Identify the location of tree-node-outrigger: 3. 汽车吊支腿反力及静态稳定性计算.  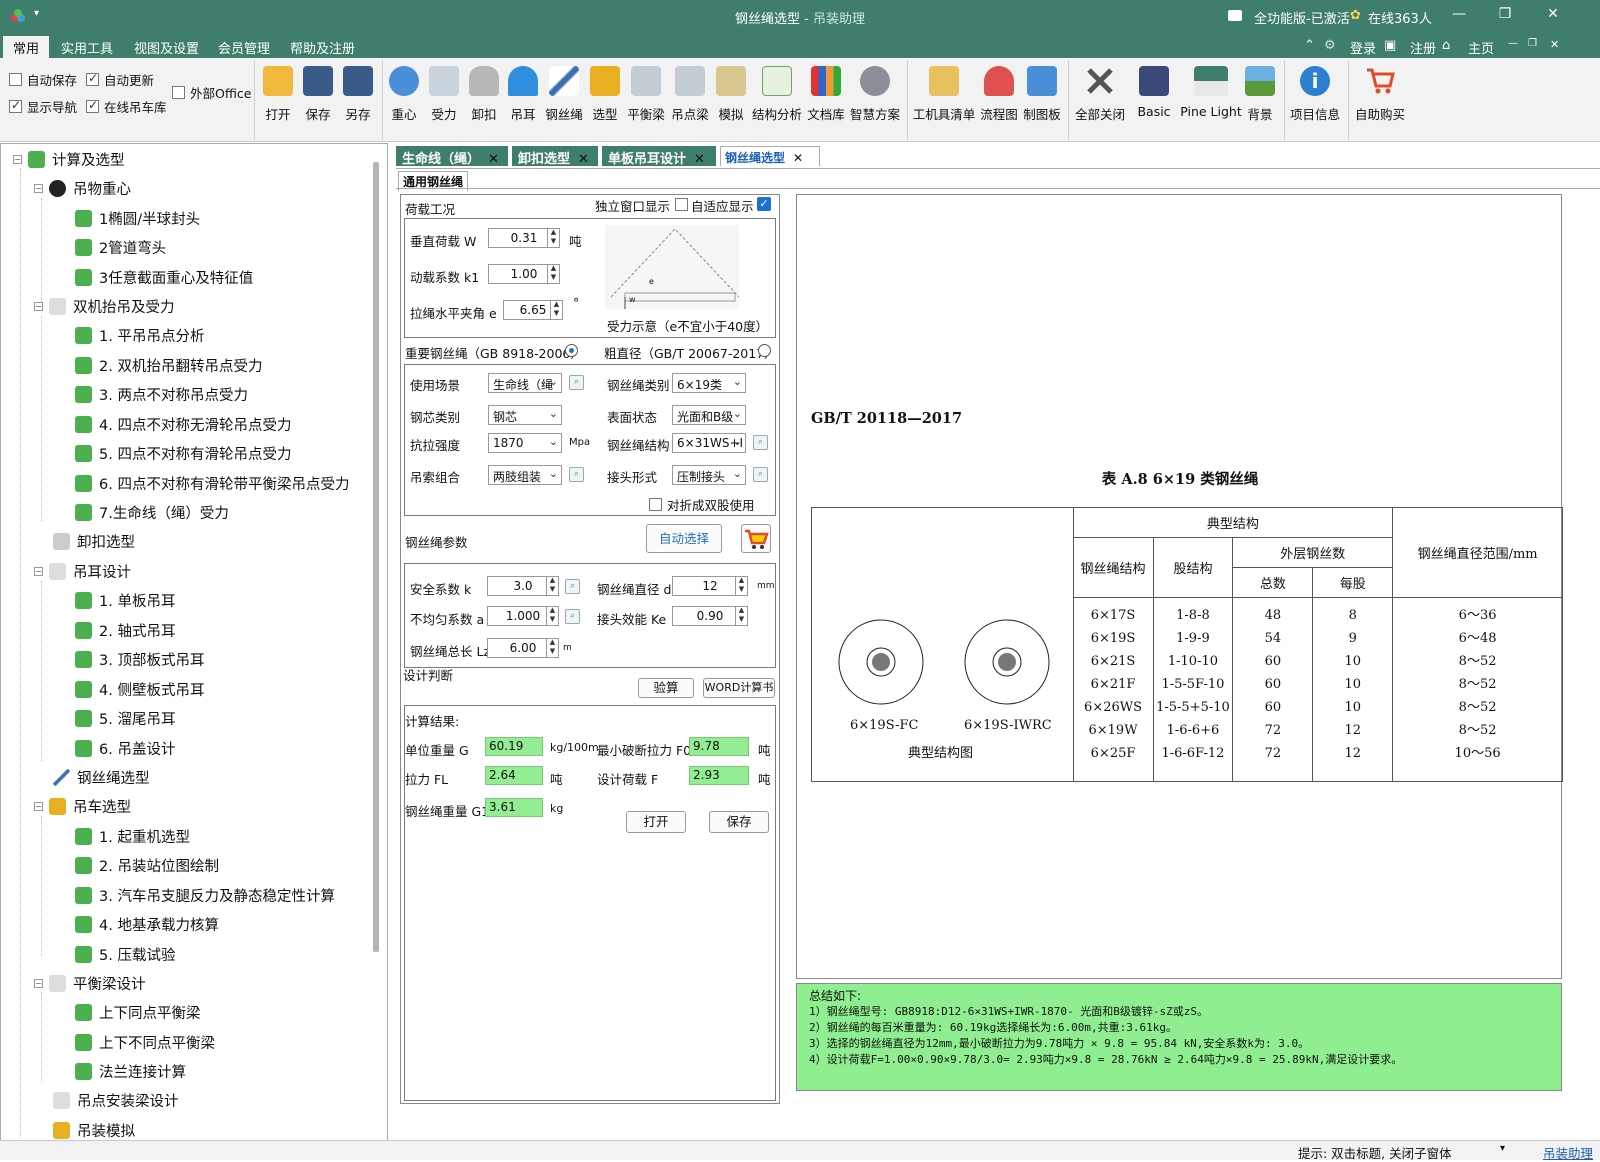
(205, 895).